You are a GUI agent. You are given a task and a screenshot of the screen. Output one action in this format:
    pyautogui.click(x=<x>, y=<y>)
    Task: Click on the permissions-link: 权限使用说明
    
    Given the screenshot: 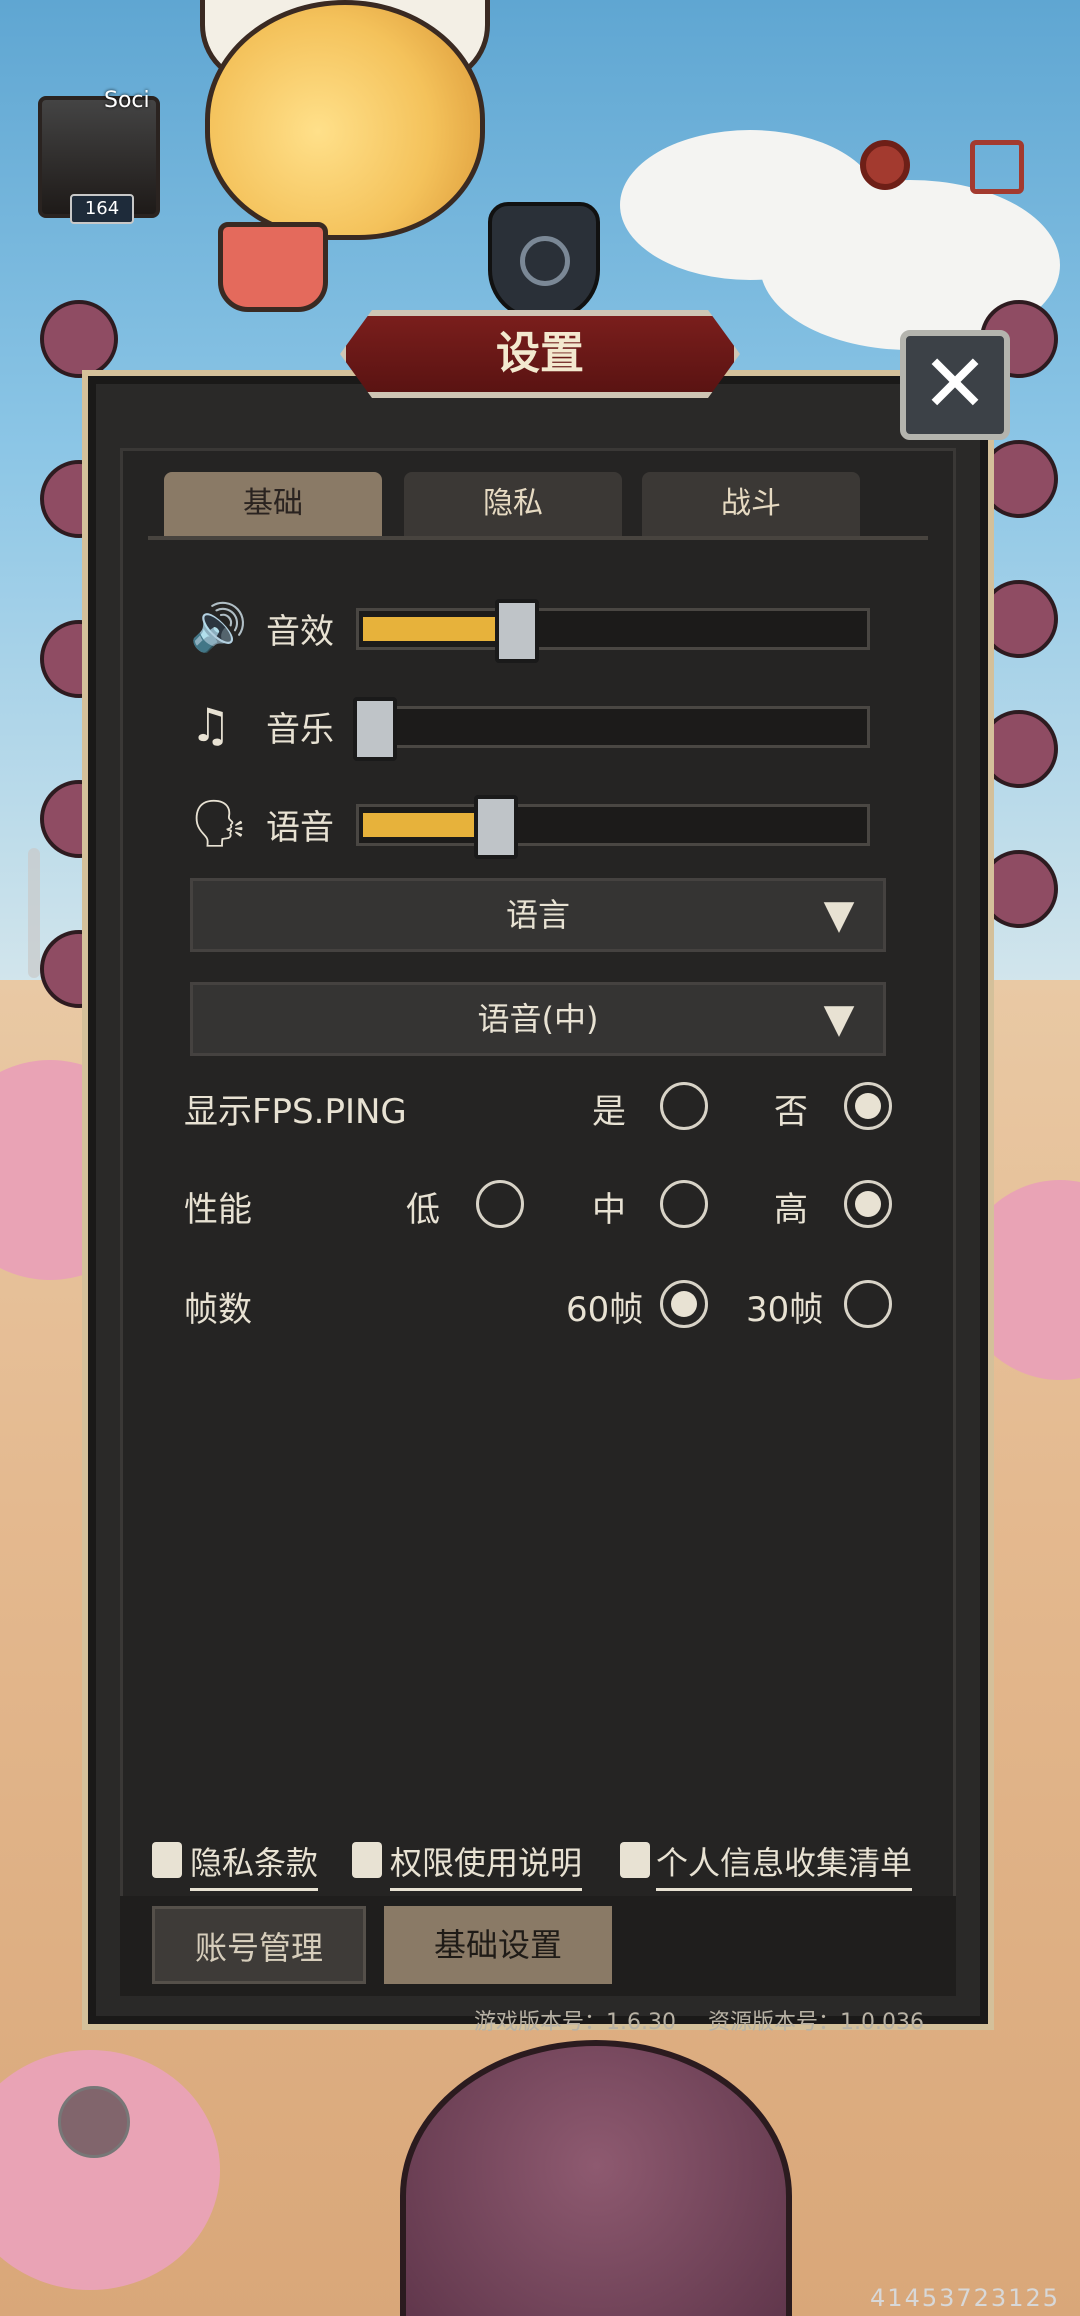 What is the action you would take?
    pyautogui.click(x=486, y=1864)
    